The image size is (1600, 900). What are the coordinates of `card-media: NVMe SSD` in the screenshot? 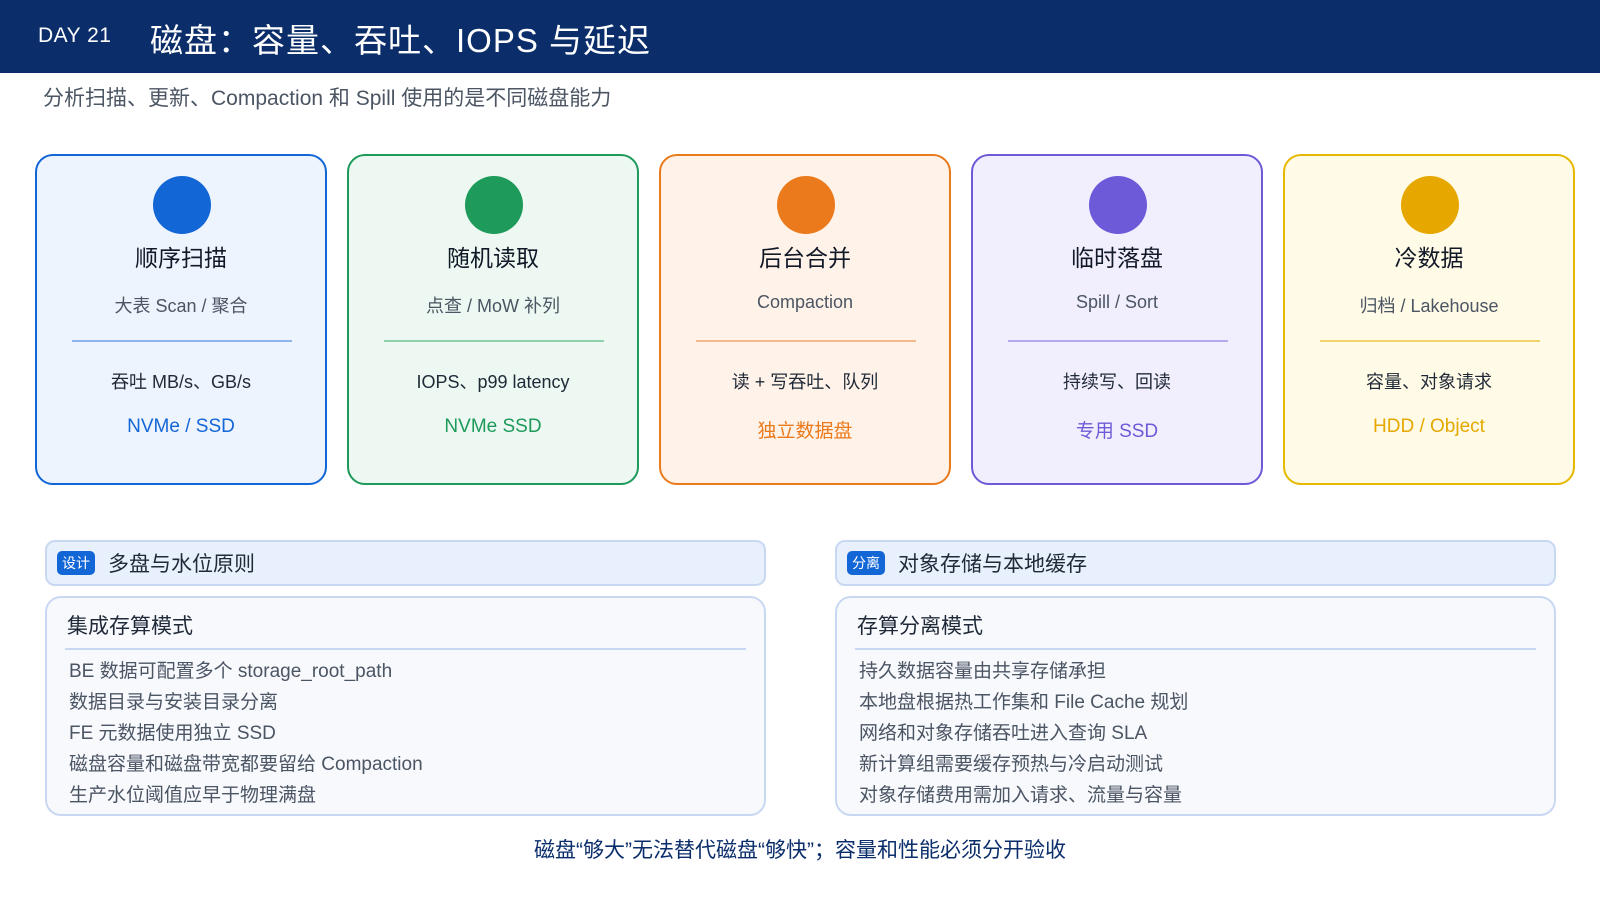 It's located at (493, 426).